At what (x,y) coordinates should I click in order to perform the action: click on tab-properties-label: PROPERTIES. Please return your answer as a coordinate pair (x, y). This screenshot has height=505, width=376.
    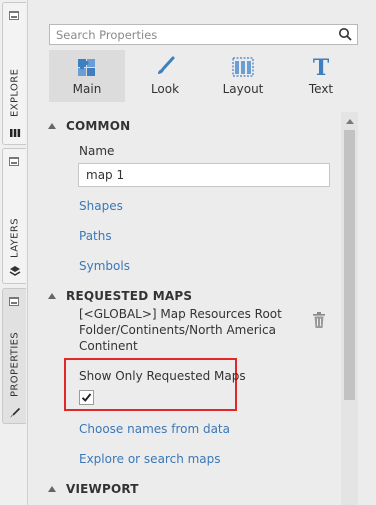
    Looking at the image, I should click on (15, 364).